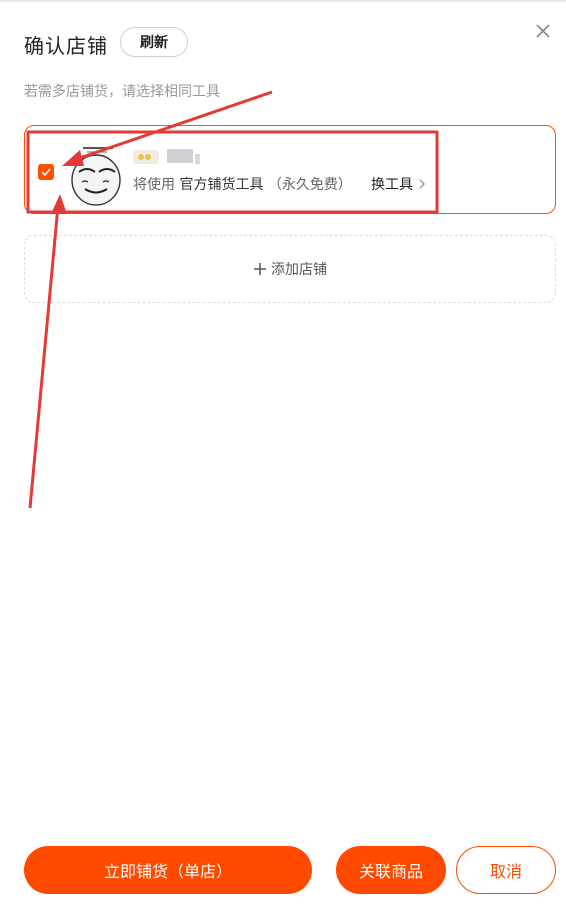  What do you see at coordinates (283, 1) in the screenshot?
I see `top-divider` at bounding box center [283, 1].